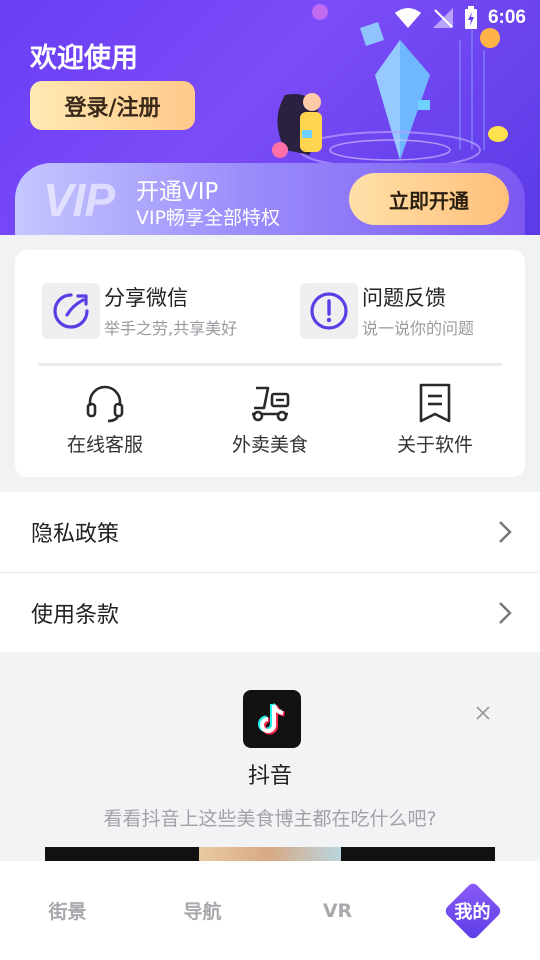  What do you see at coordinates (434, 445) in the screenshot?
I see `about-software-label: 关于软件` at bounding box center [434, 445].